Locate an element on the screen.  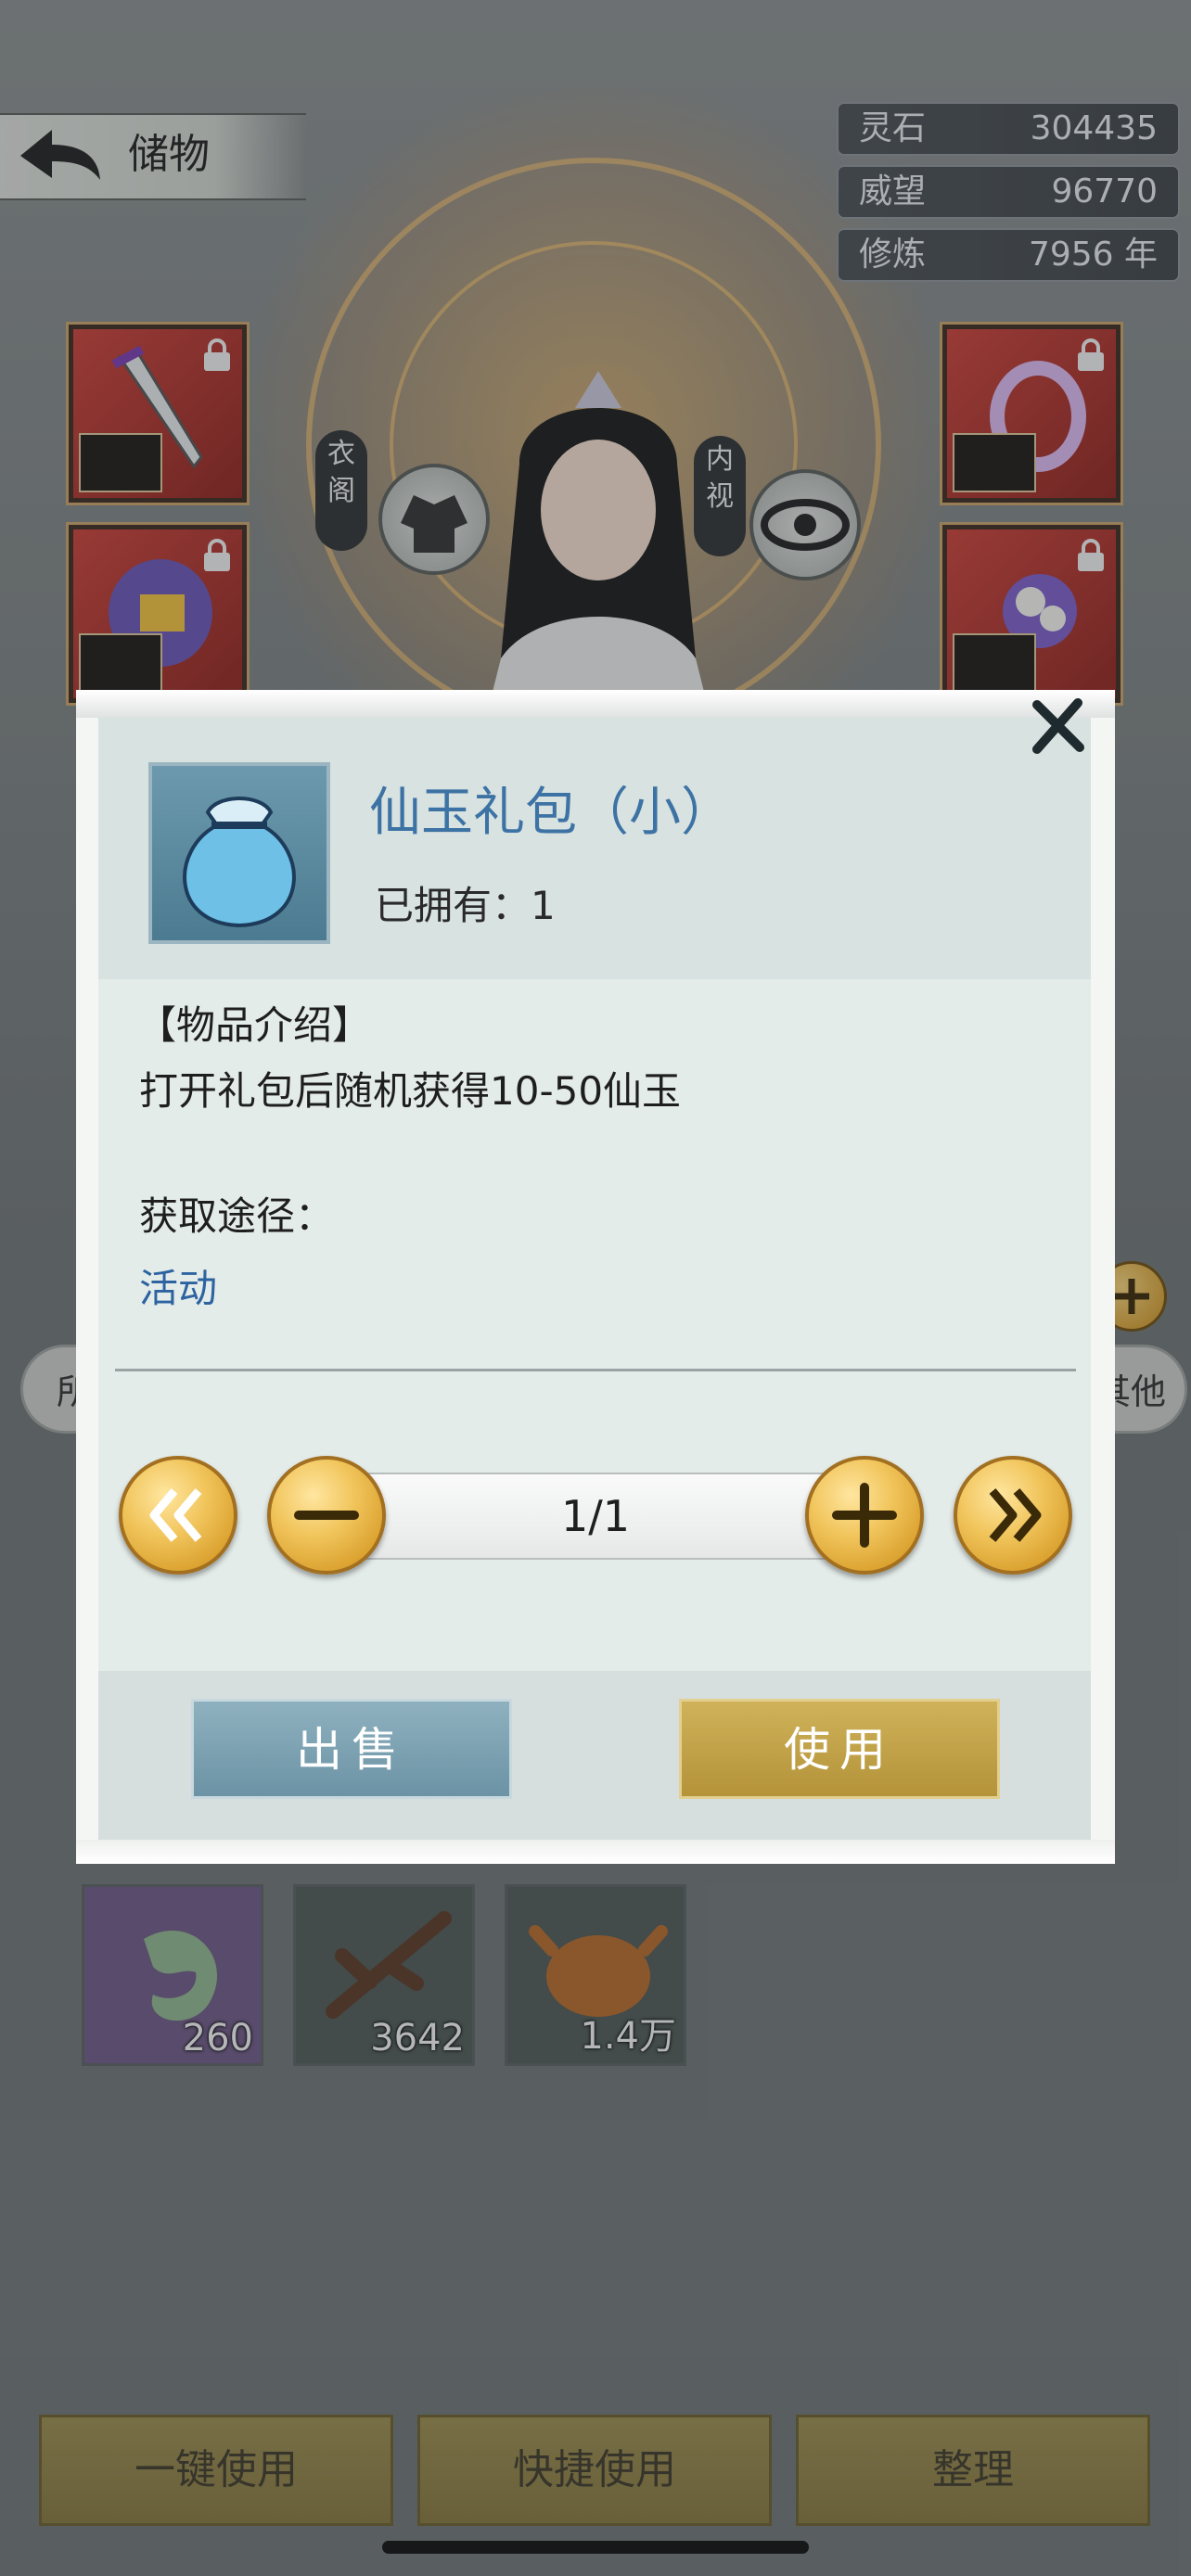
item-icon-frame is located at coordinates (239, 853).